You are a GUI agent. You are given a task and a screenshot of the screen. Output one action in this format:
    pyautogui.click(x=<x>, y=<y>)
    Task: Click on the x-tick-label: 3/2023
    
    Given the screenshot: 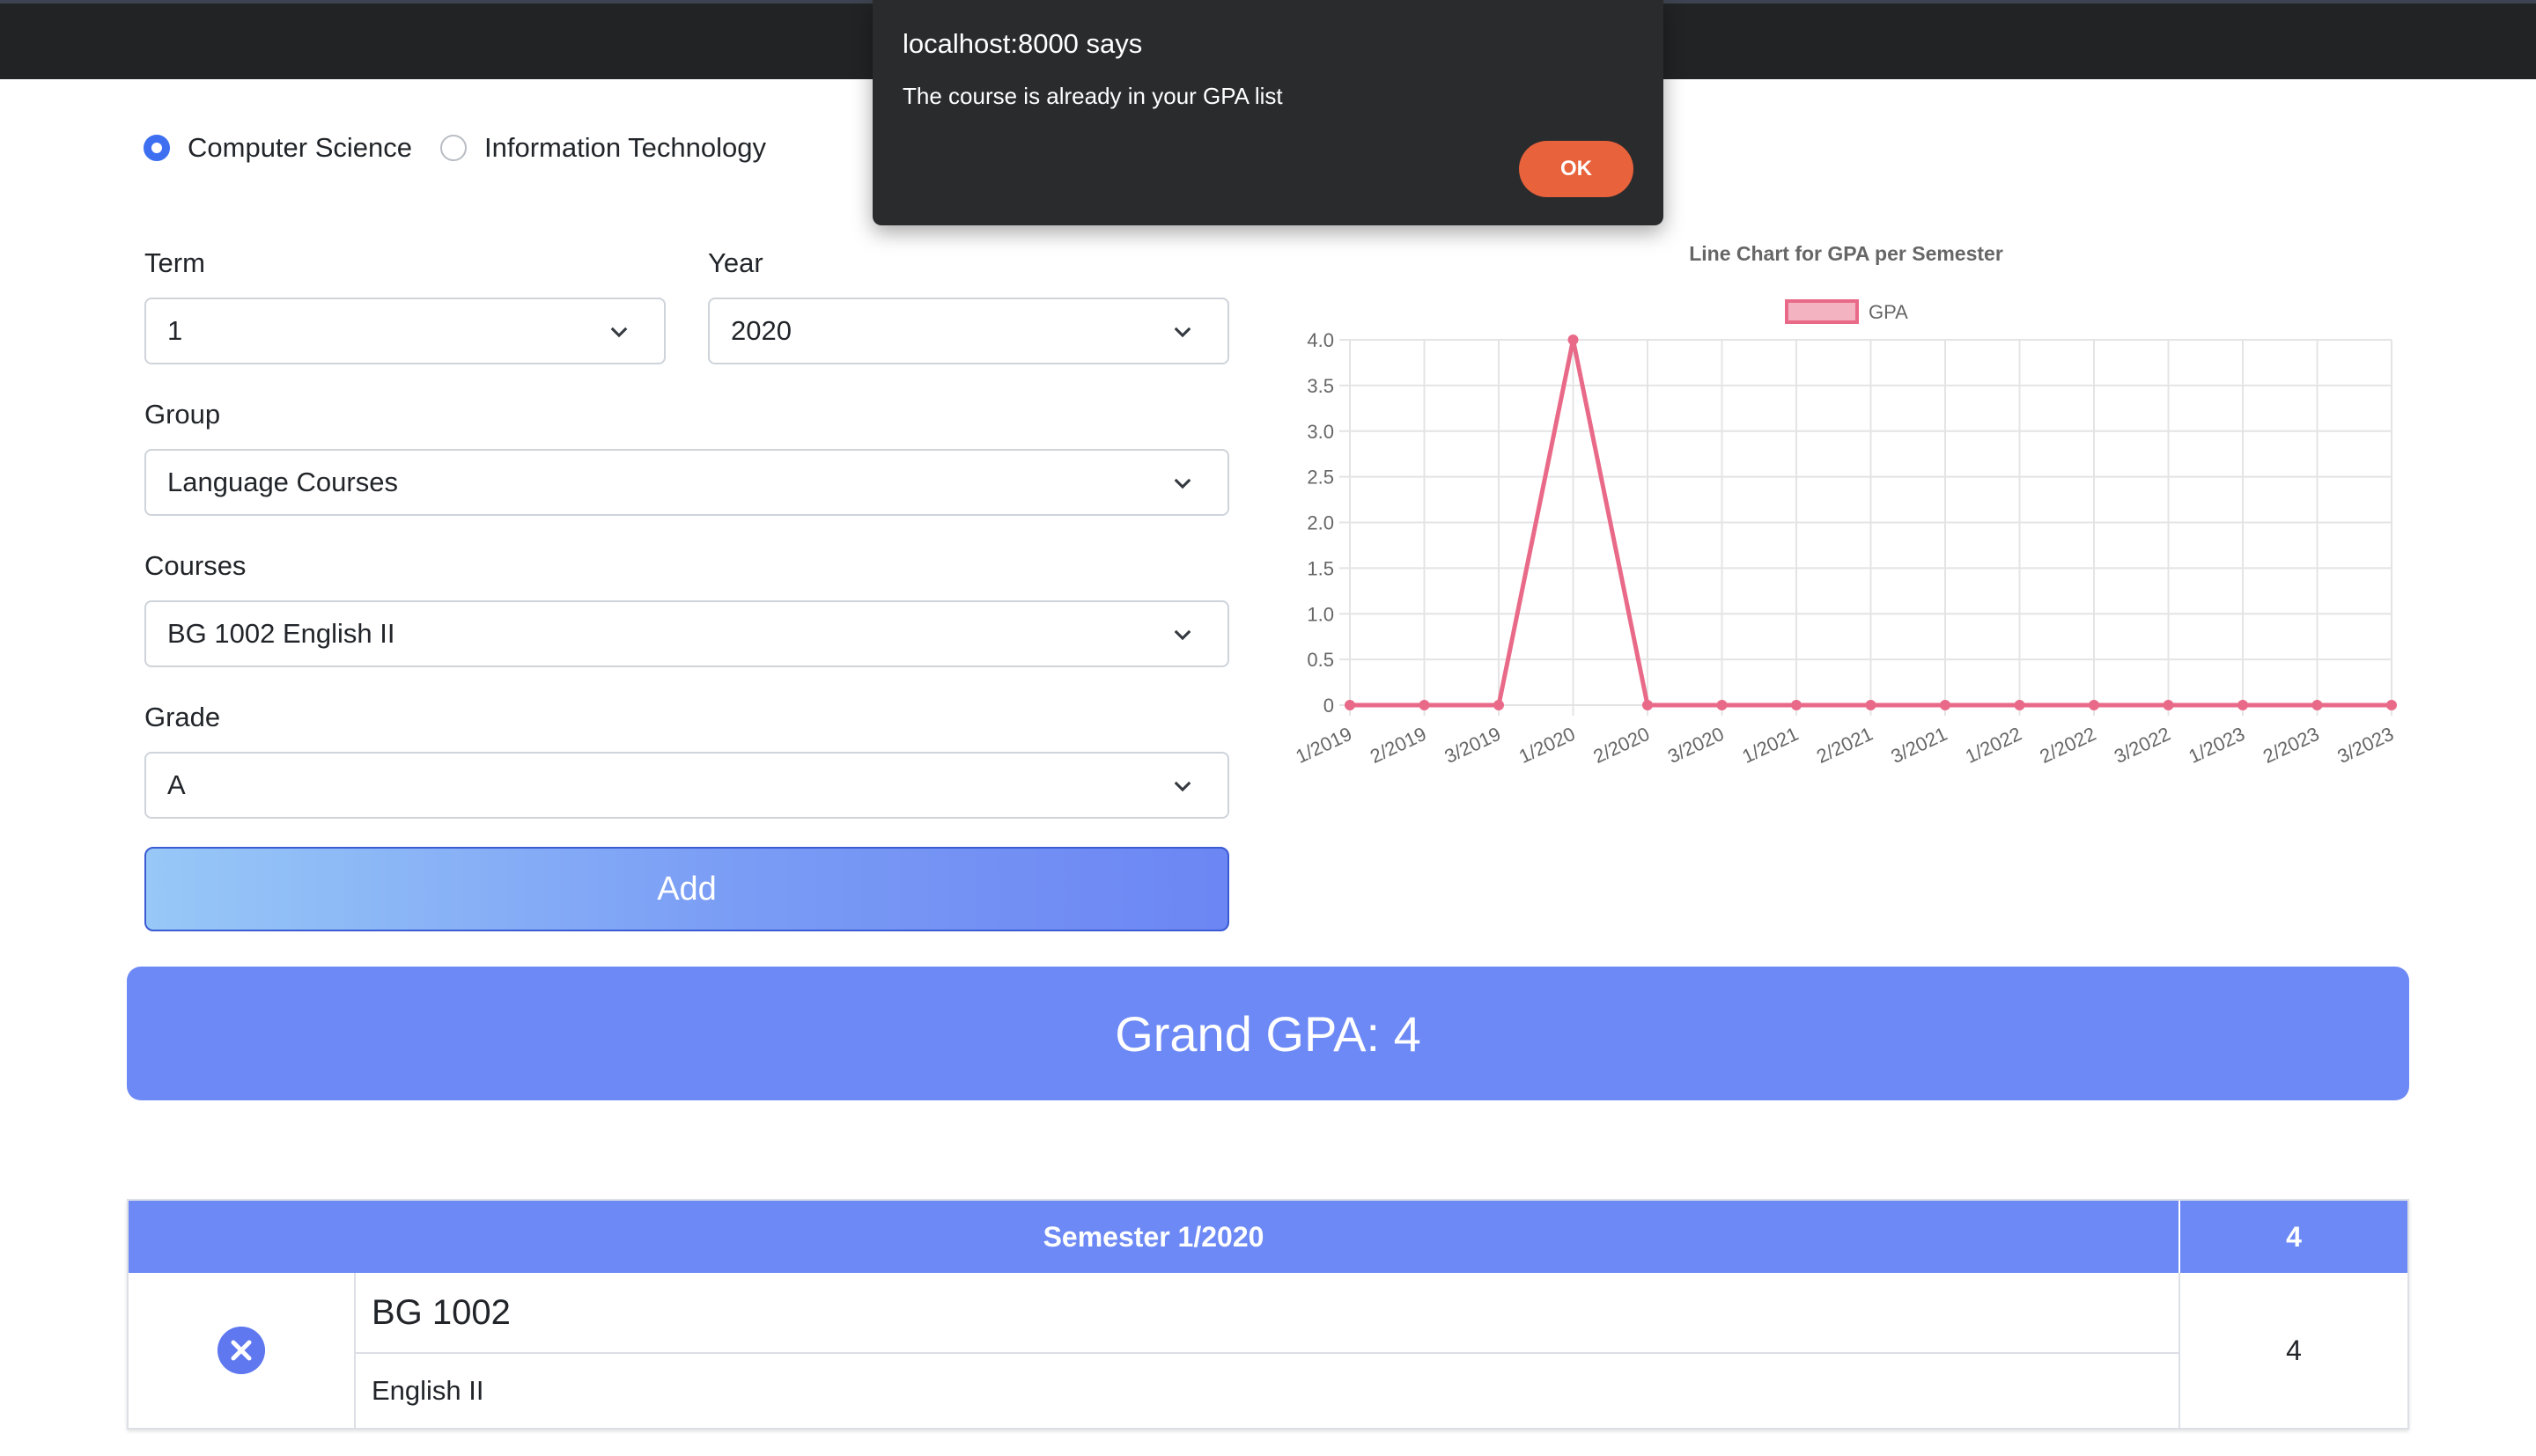 What is the action you would take?
    pyautogui.click(x=2366, y=745)
    